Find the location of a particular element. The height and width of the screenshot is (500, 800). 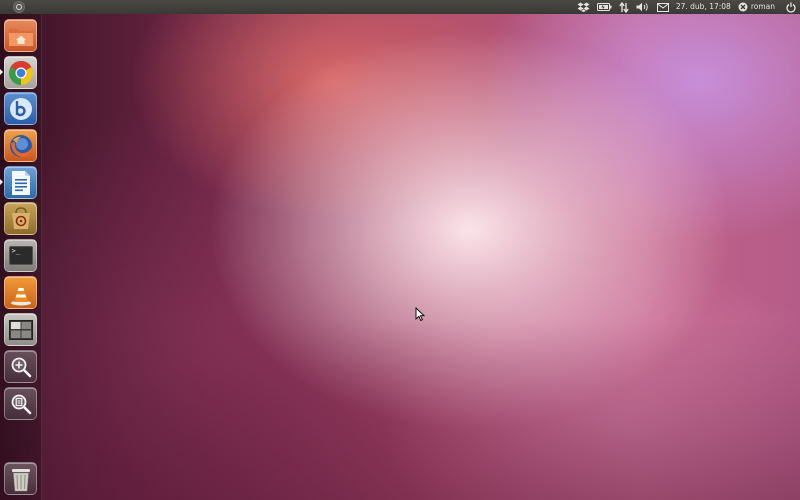

launcher-item-trash is located at coordinates (20, 478).